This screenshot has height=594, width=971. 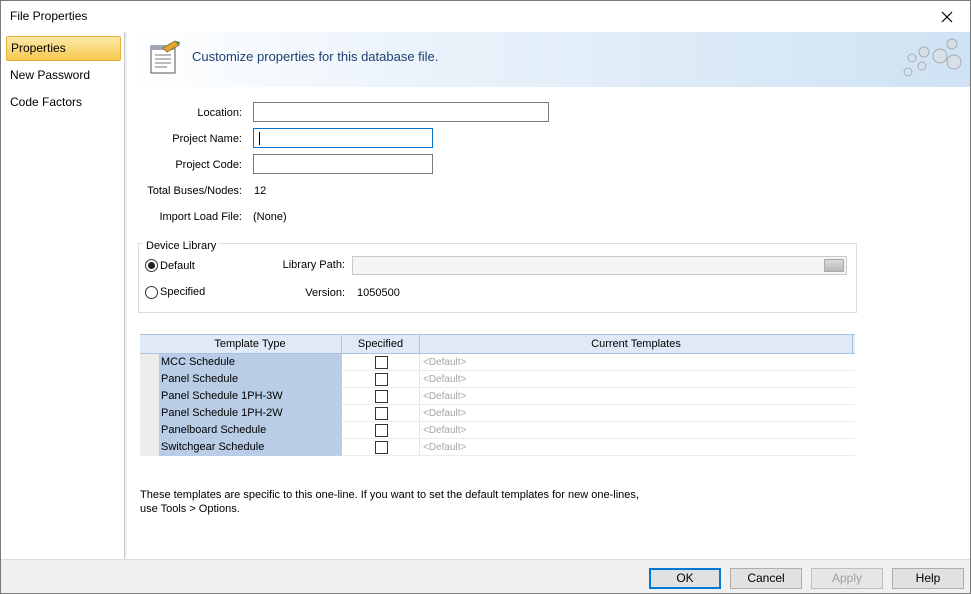 What do you see at coordinates (194, 191) in the screenshot?
I see `total-buses-label: Total Buses/Nodes:` at bounding box center [194, 191].